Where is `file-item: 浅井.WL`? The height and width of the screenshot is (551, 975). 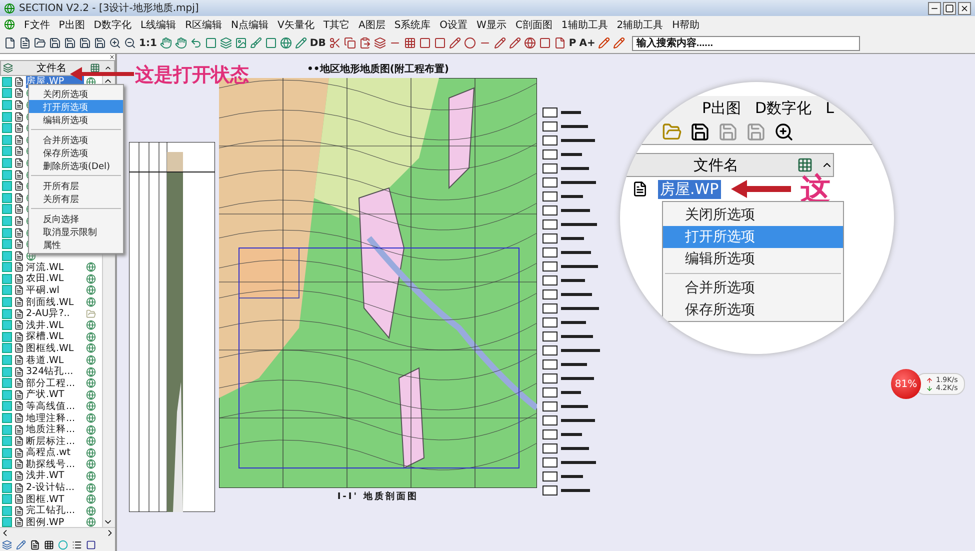
file-item: 浅井.WL is located at coordinates (55, 325).